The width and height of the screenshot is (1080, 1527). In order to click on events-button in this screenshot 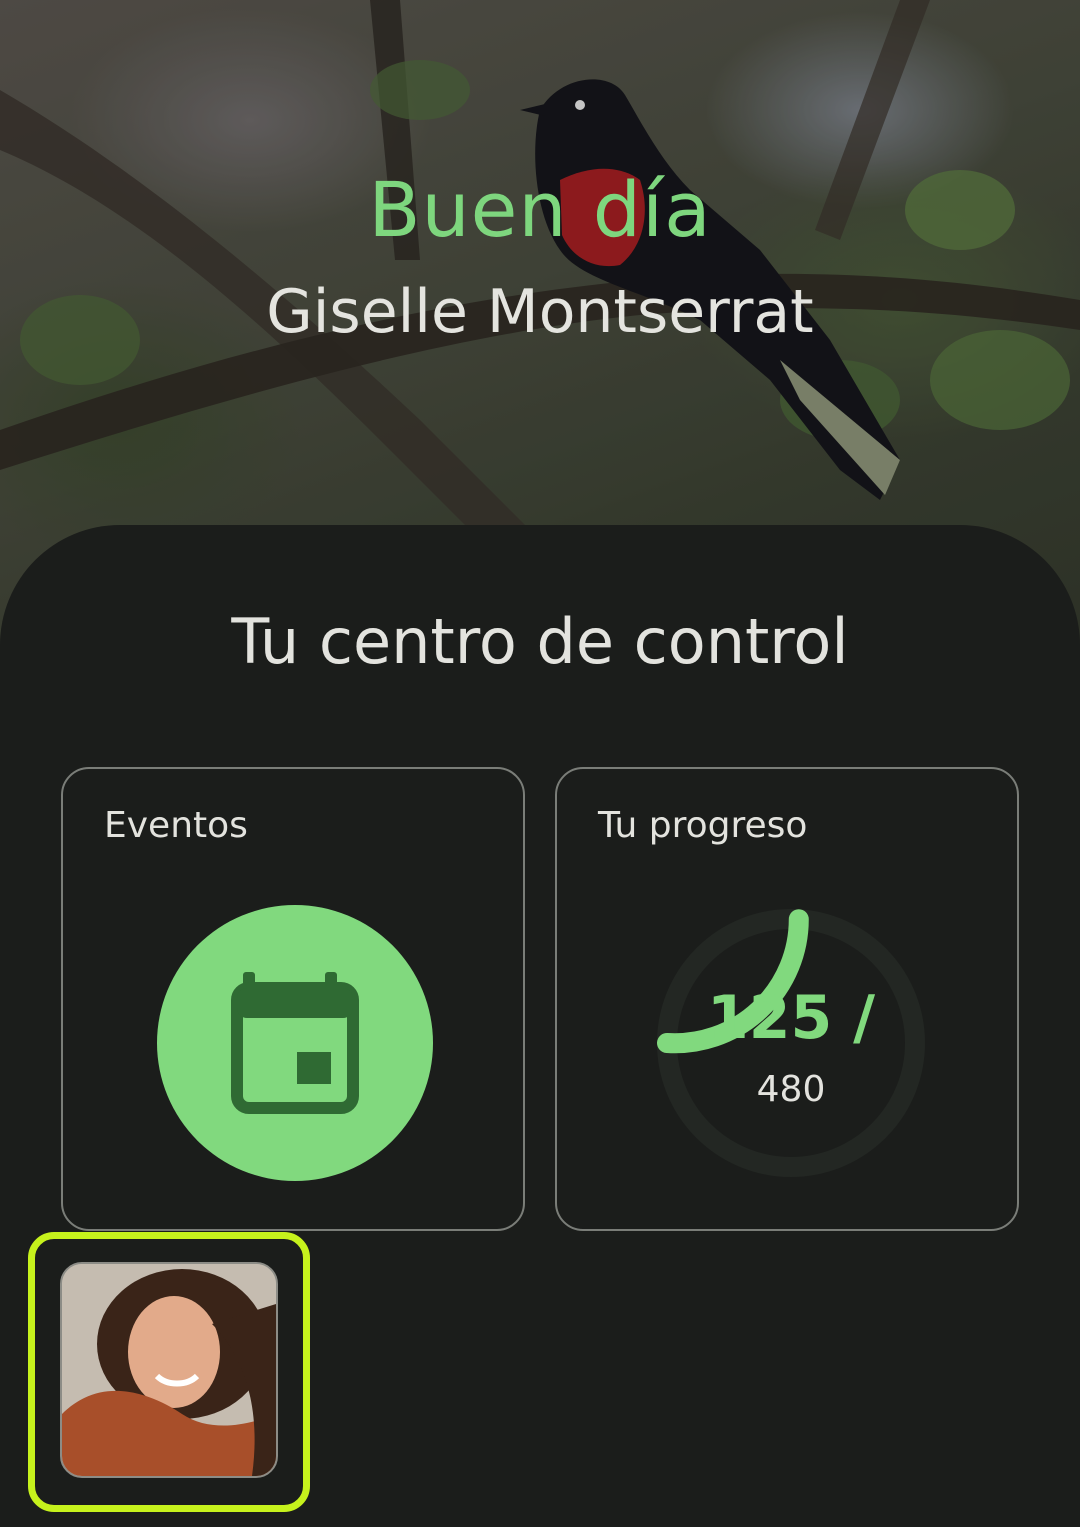, I will do `click(295, 1043)`.